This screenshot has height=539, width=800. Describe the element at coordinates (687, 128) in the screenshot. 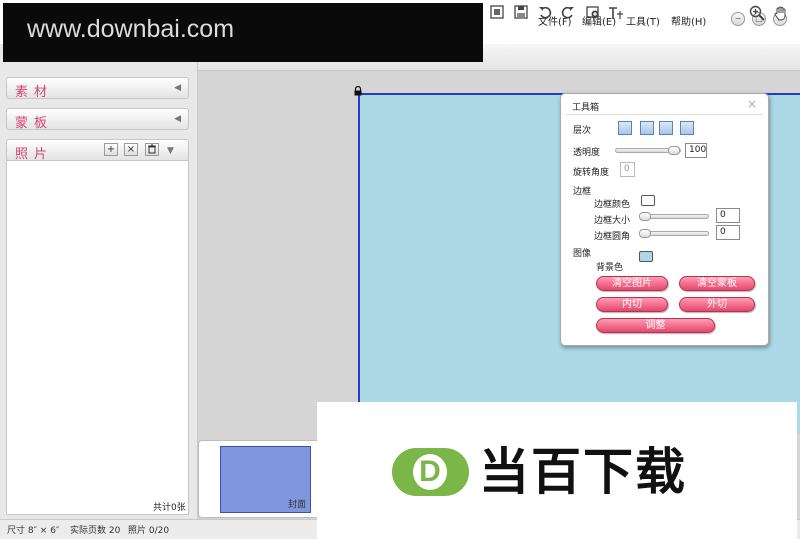

I see `send-to-back-icon` at that location.